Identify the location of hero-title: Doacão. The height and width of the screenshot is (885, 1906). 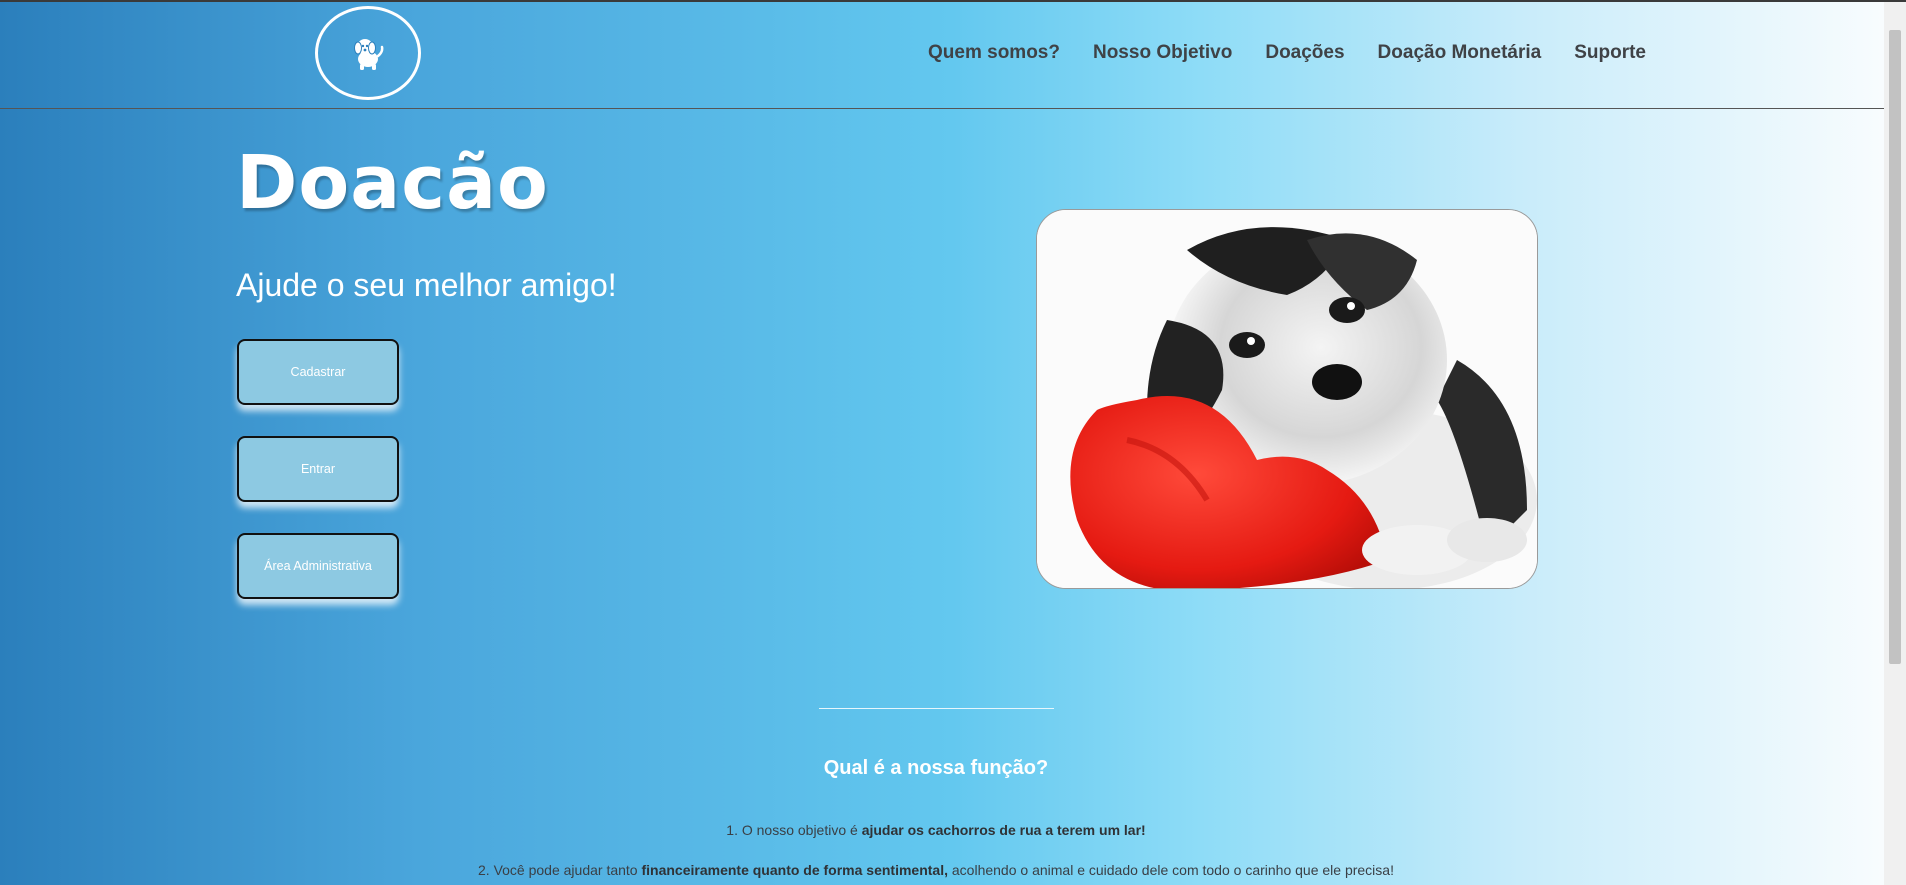
(392, 183).